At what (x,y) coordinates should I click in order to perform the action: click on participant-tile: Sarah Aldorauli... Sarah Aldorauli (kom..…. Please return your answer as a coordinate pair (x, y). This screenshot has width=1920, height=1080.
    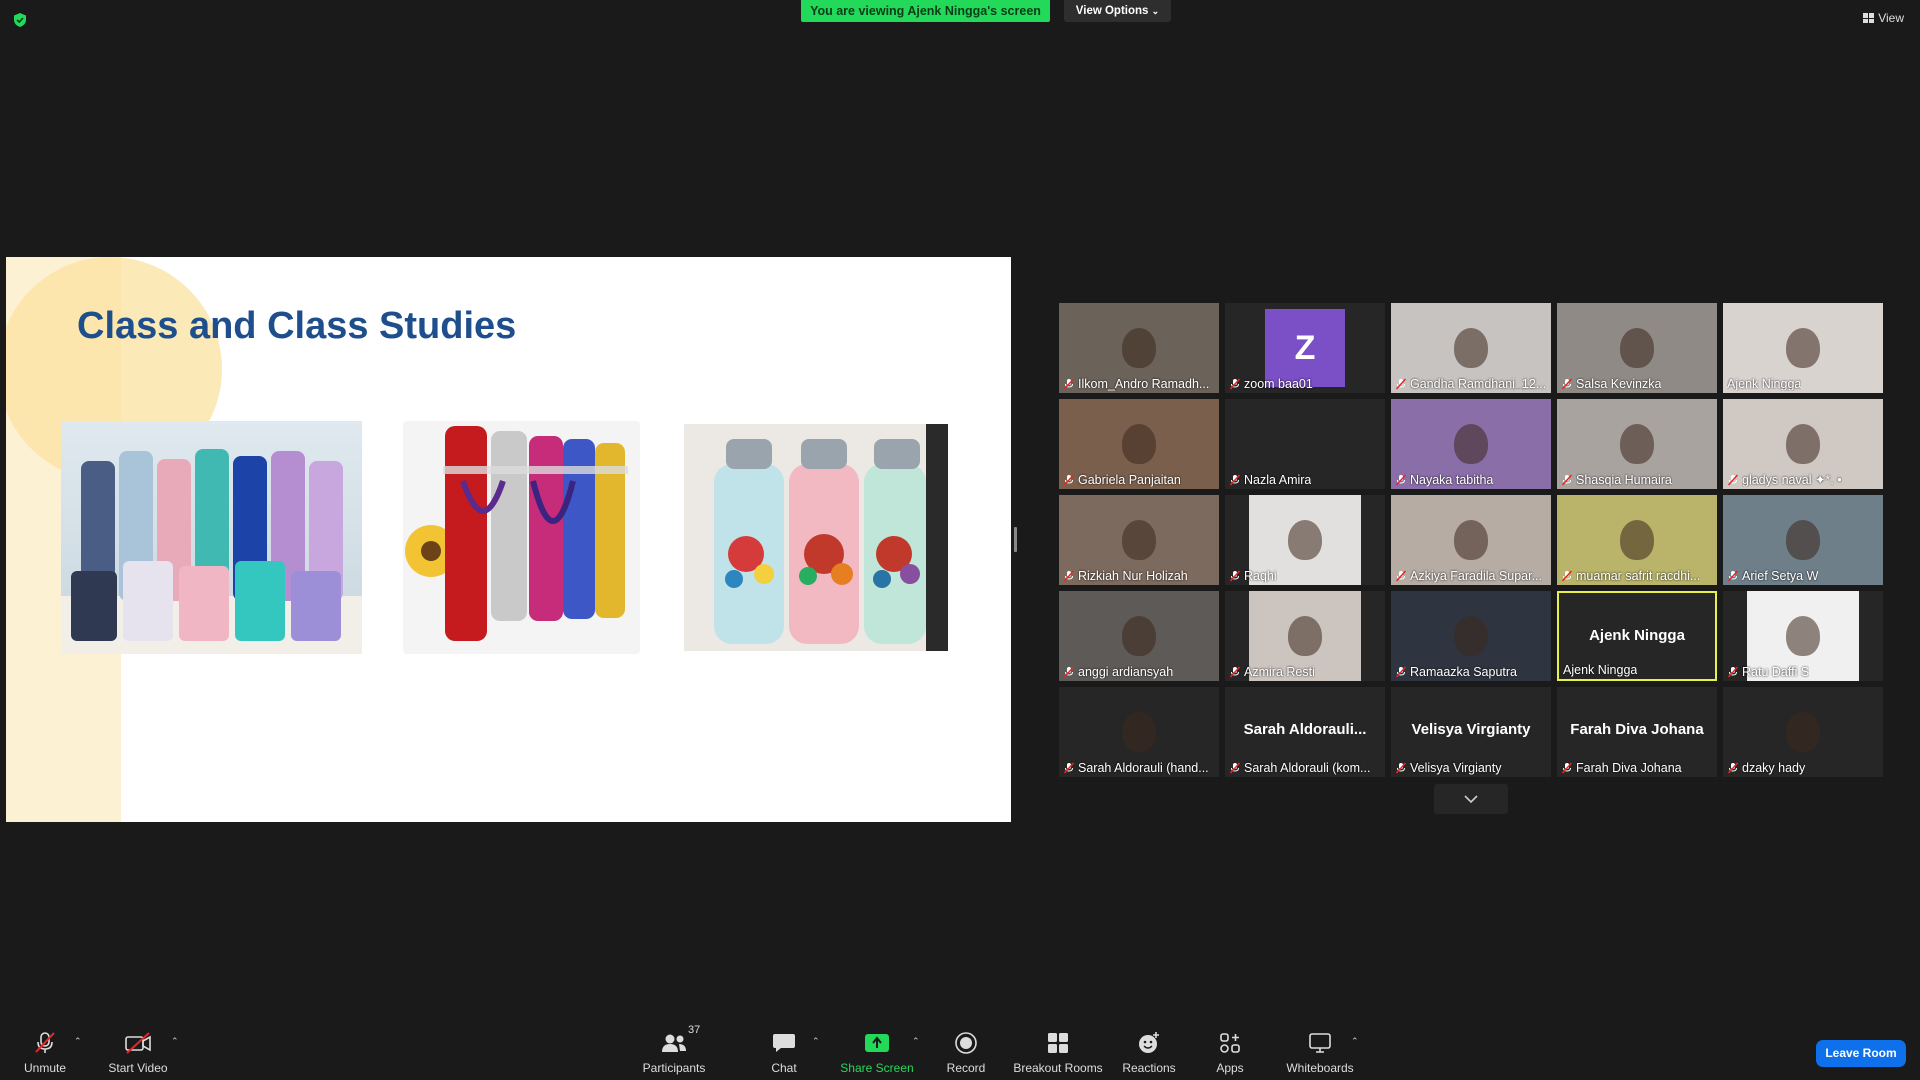
    Looking at the image, I should click on (1305, 732).